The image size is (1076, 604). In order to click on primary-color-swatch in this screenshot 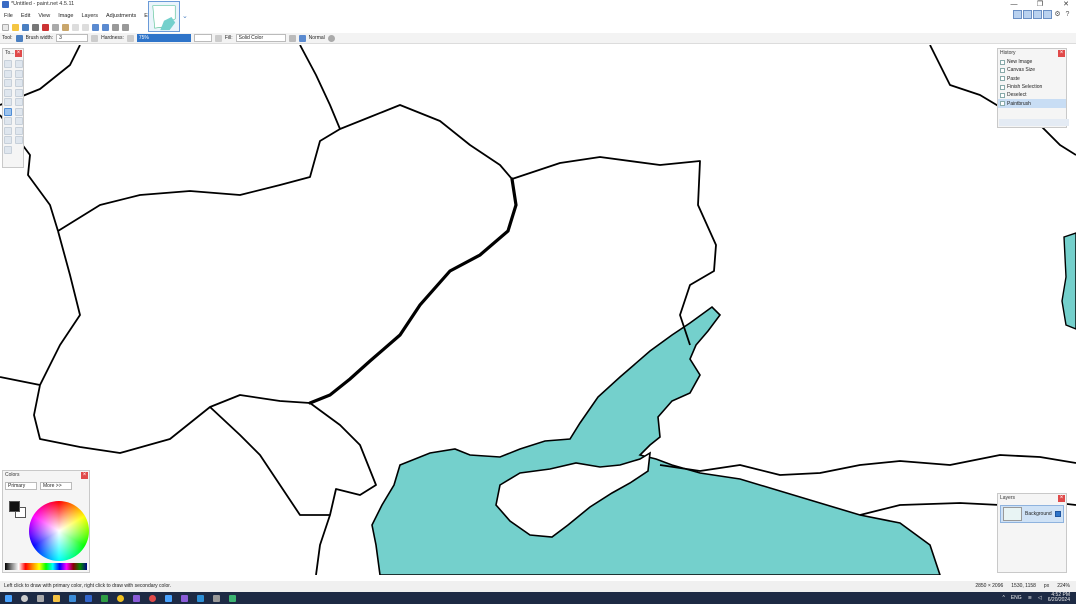, I will do `click(14, 506)`.